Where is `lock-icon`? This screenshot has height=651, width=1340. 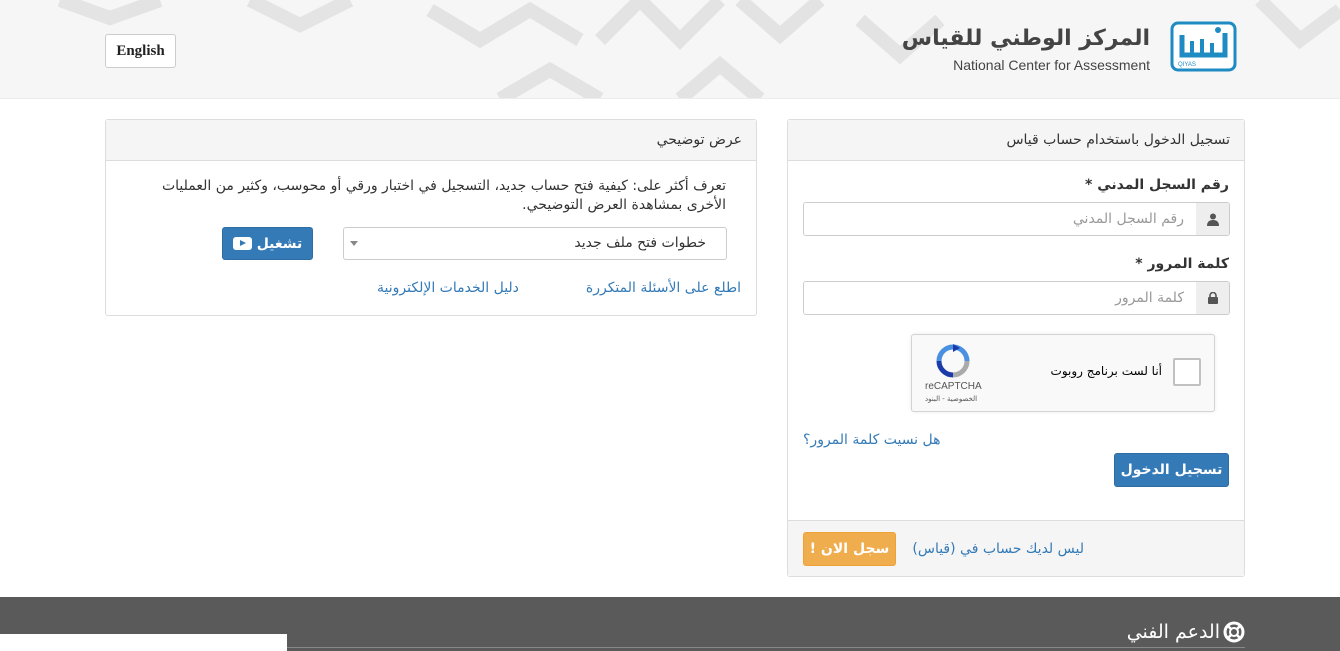
lock-icon is located at coordinates (1212, 298).